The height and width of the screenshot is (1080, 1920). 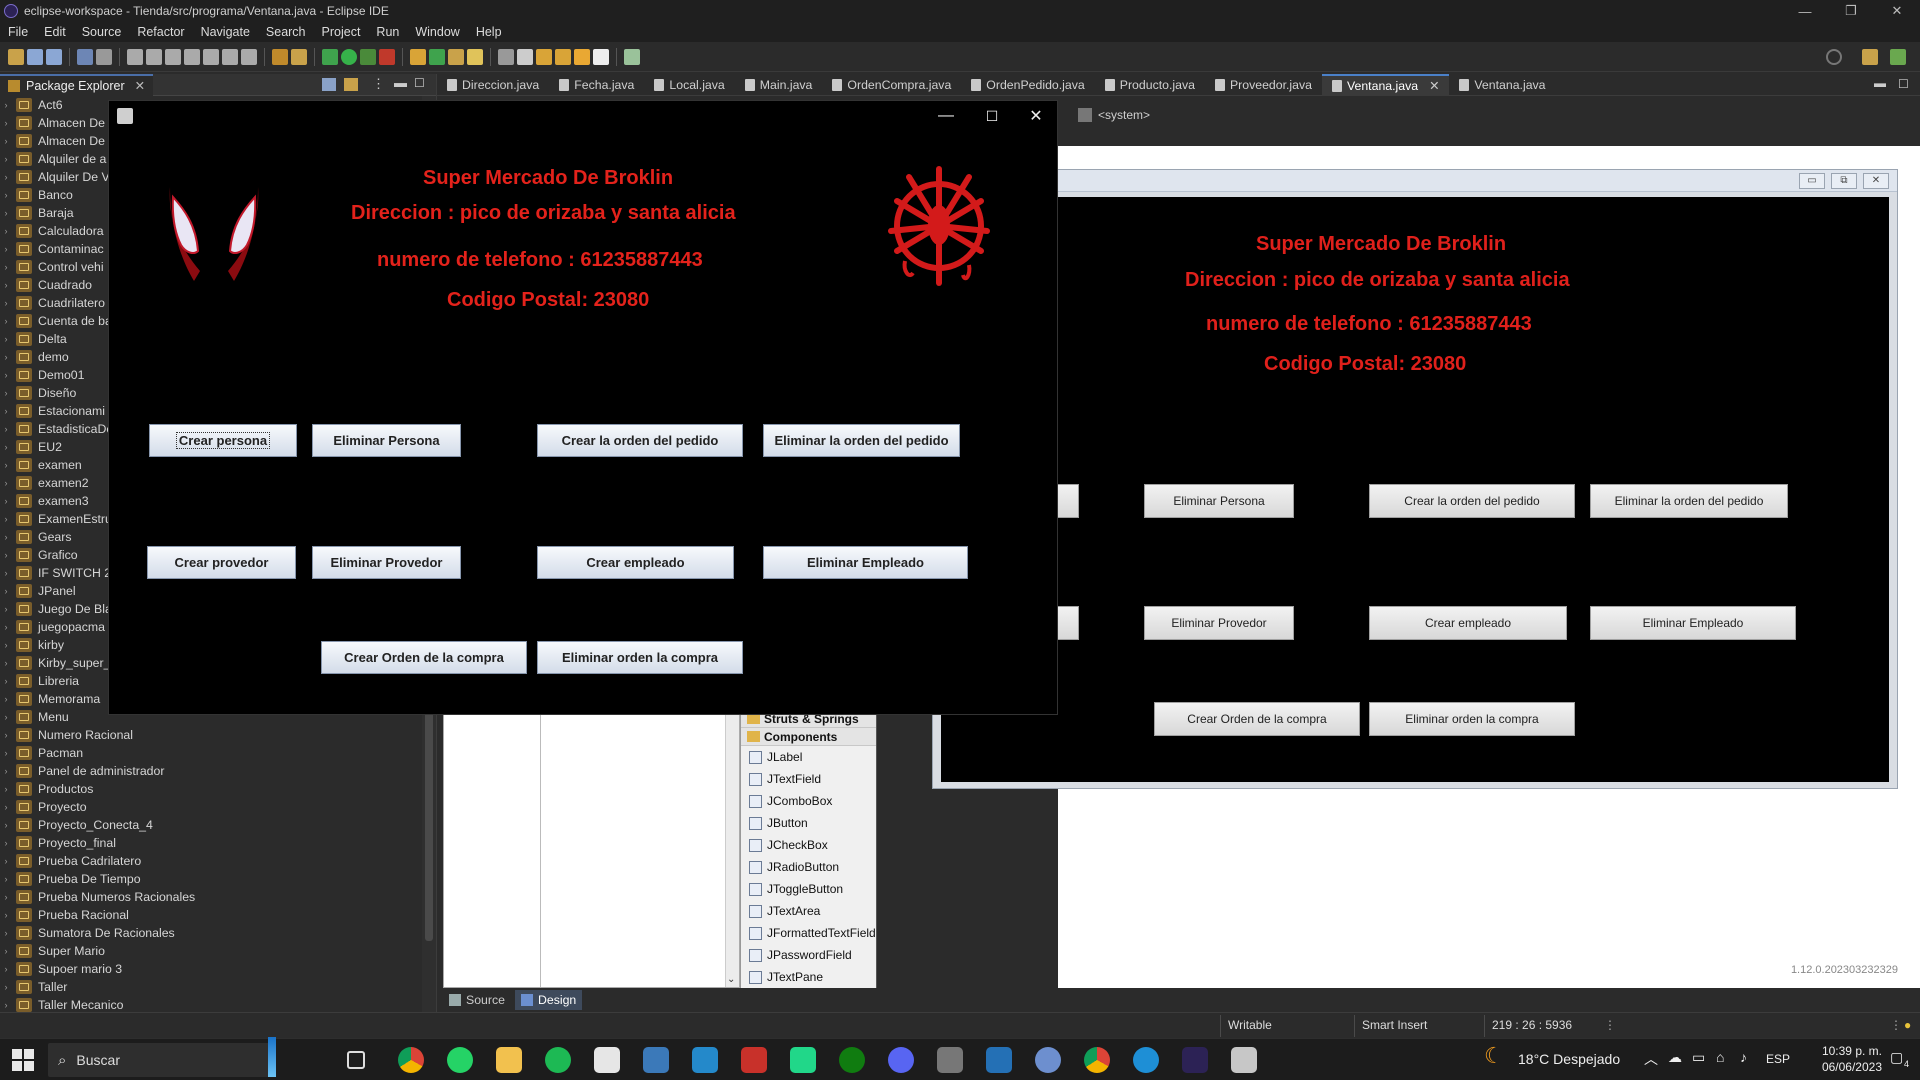 I want to click on java-maximize-icon: ☐, so click(x=992, y=116).